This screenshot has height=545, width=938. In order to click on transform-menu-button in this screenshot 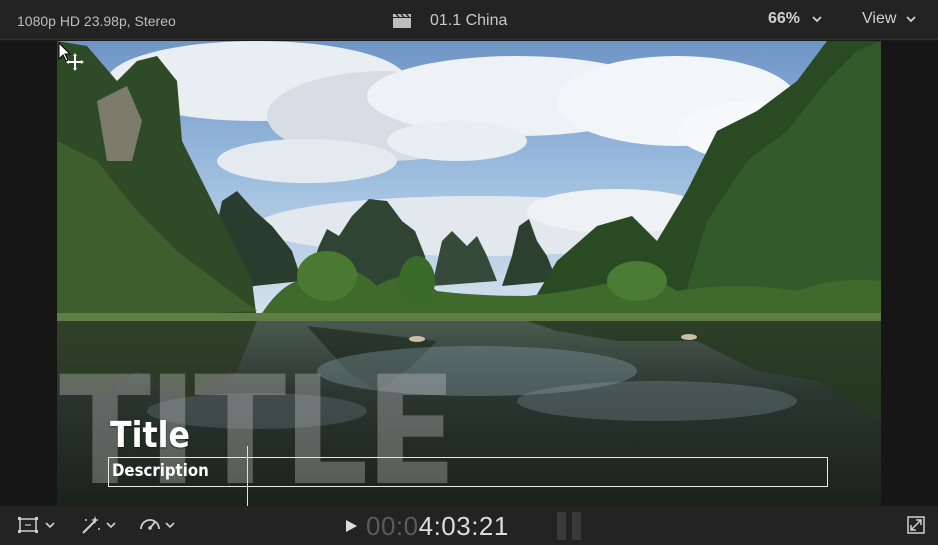, I will do `click(36, 525)`.